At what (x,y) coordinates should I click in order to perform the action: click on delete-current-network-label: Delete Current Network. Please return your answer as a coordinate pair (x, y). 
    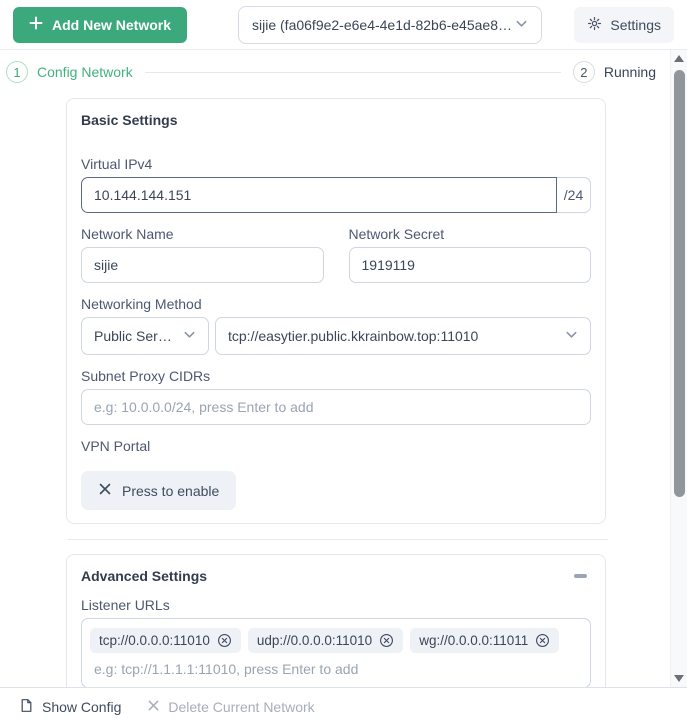
    Looking at the image, I should click on (241, 706).